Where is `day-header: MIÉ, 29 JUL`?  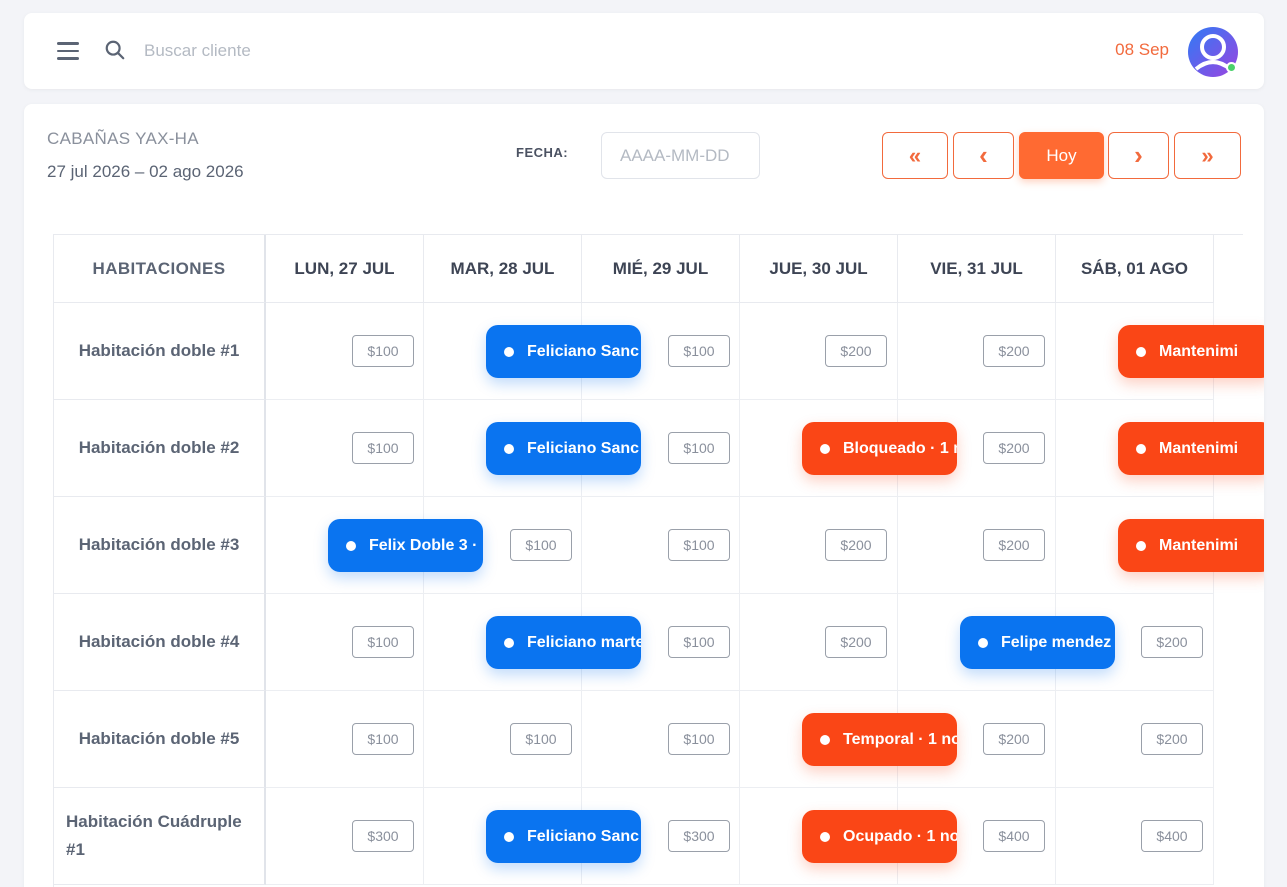 day-header: MIÉ, 29 JUL is located at coordinates (661, 269).